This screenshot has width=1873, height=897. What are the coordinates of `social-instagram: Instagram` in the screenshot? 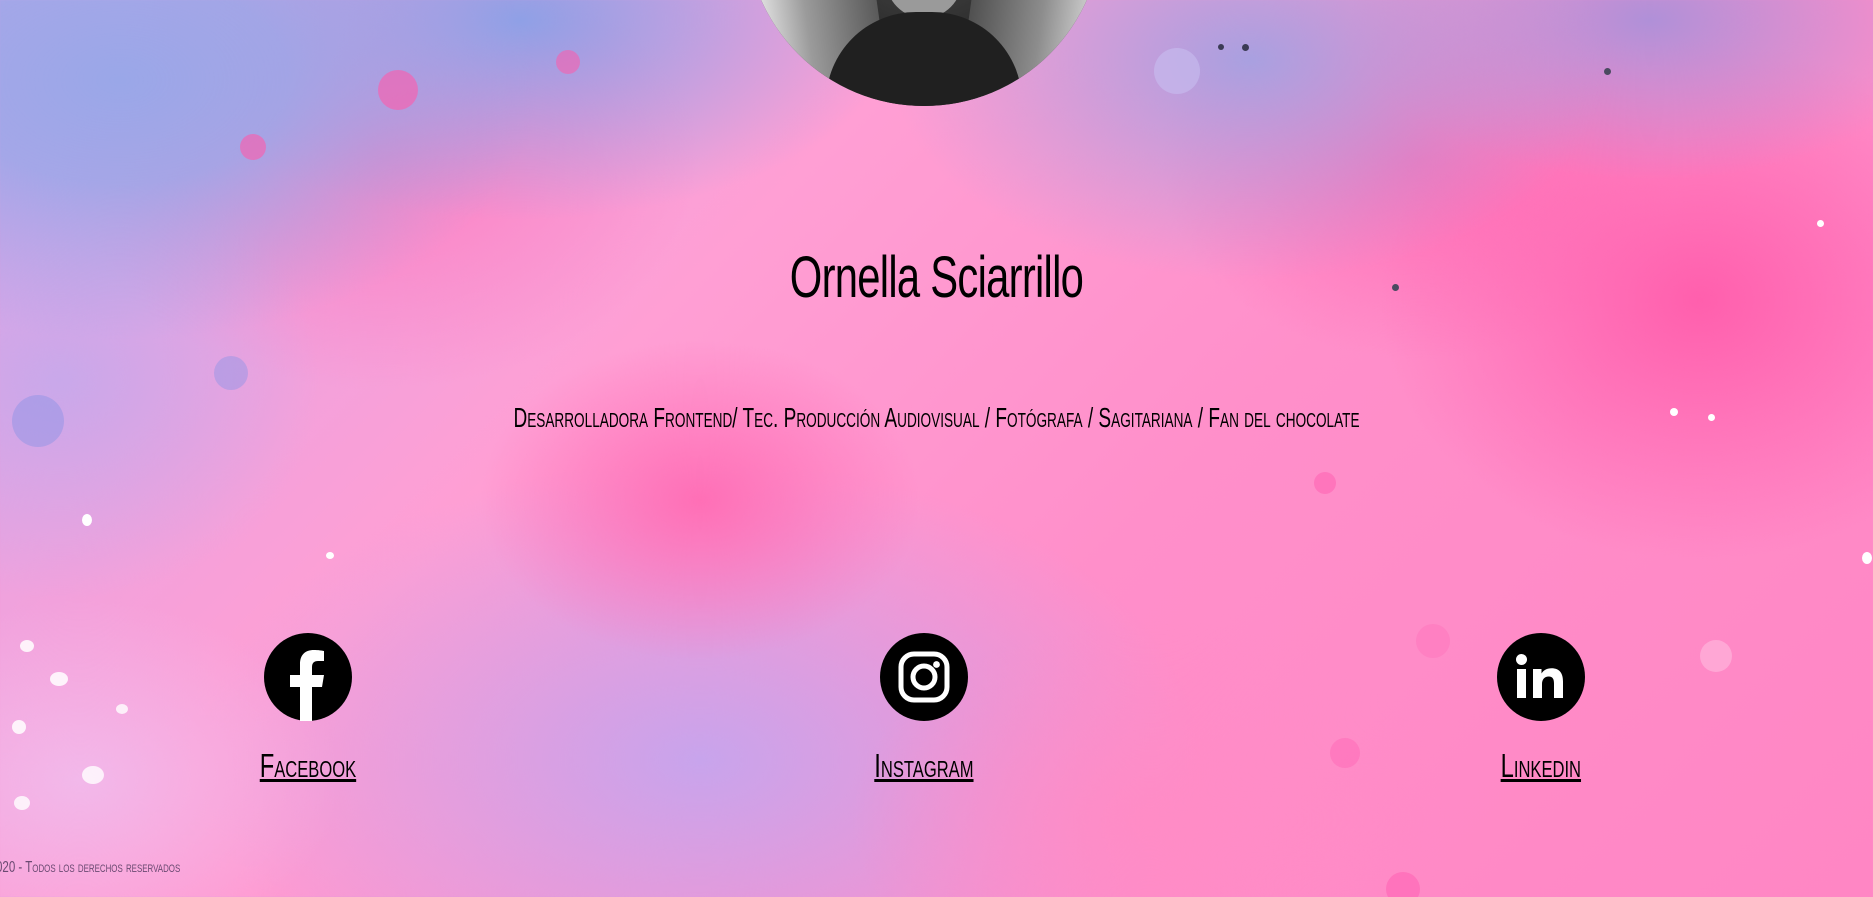 It's located at (924, 709).